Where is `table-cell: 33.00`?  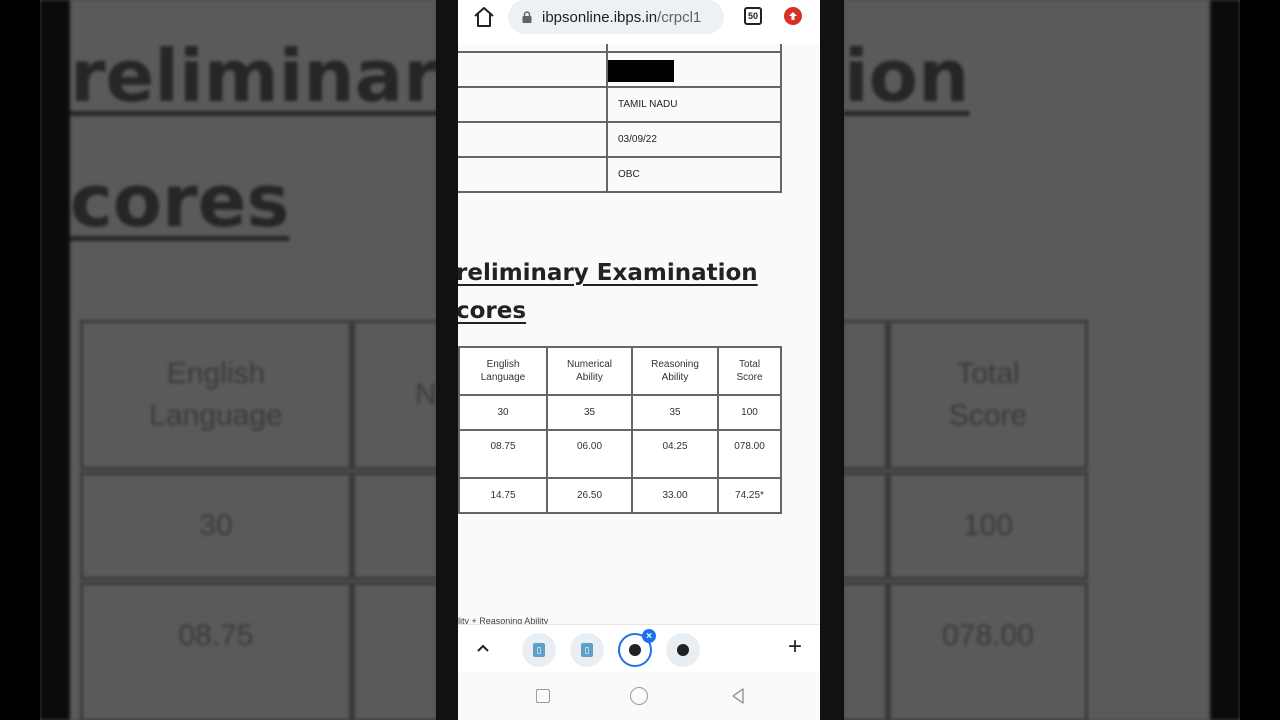
table-cell: 33.00 is located at coordinates (675, 495).